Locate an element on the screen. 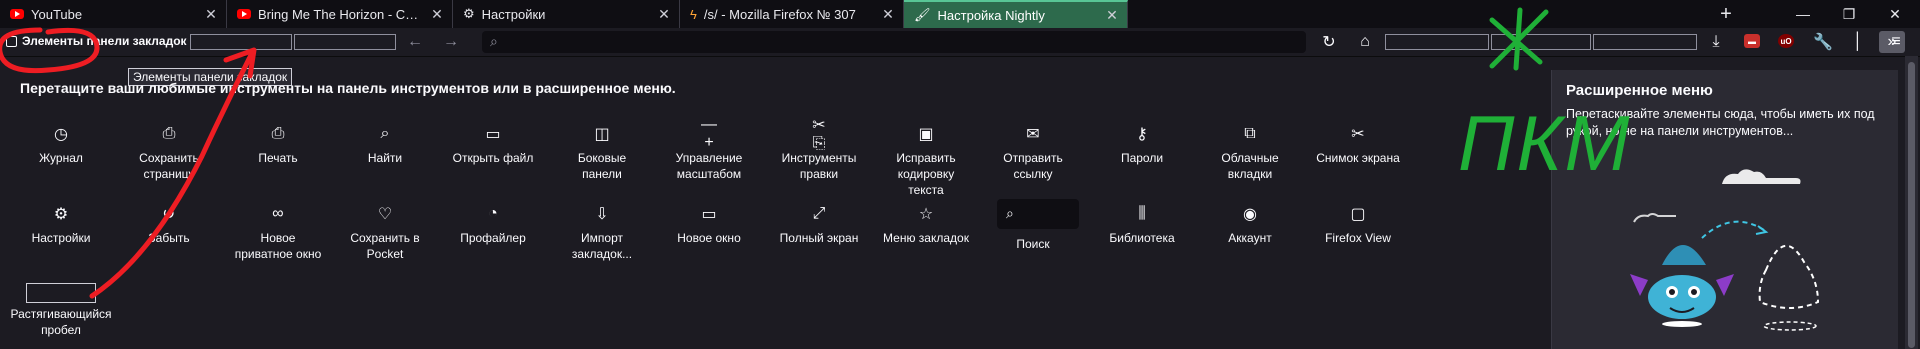 Image resolution: width=1920 pixels, height=349 pixels. palette-item-email: ✉ Отправить ссылку is located at coordinates (1033, 153).